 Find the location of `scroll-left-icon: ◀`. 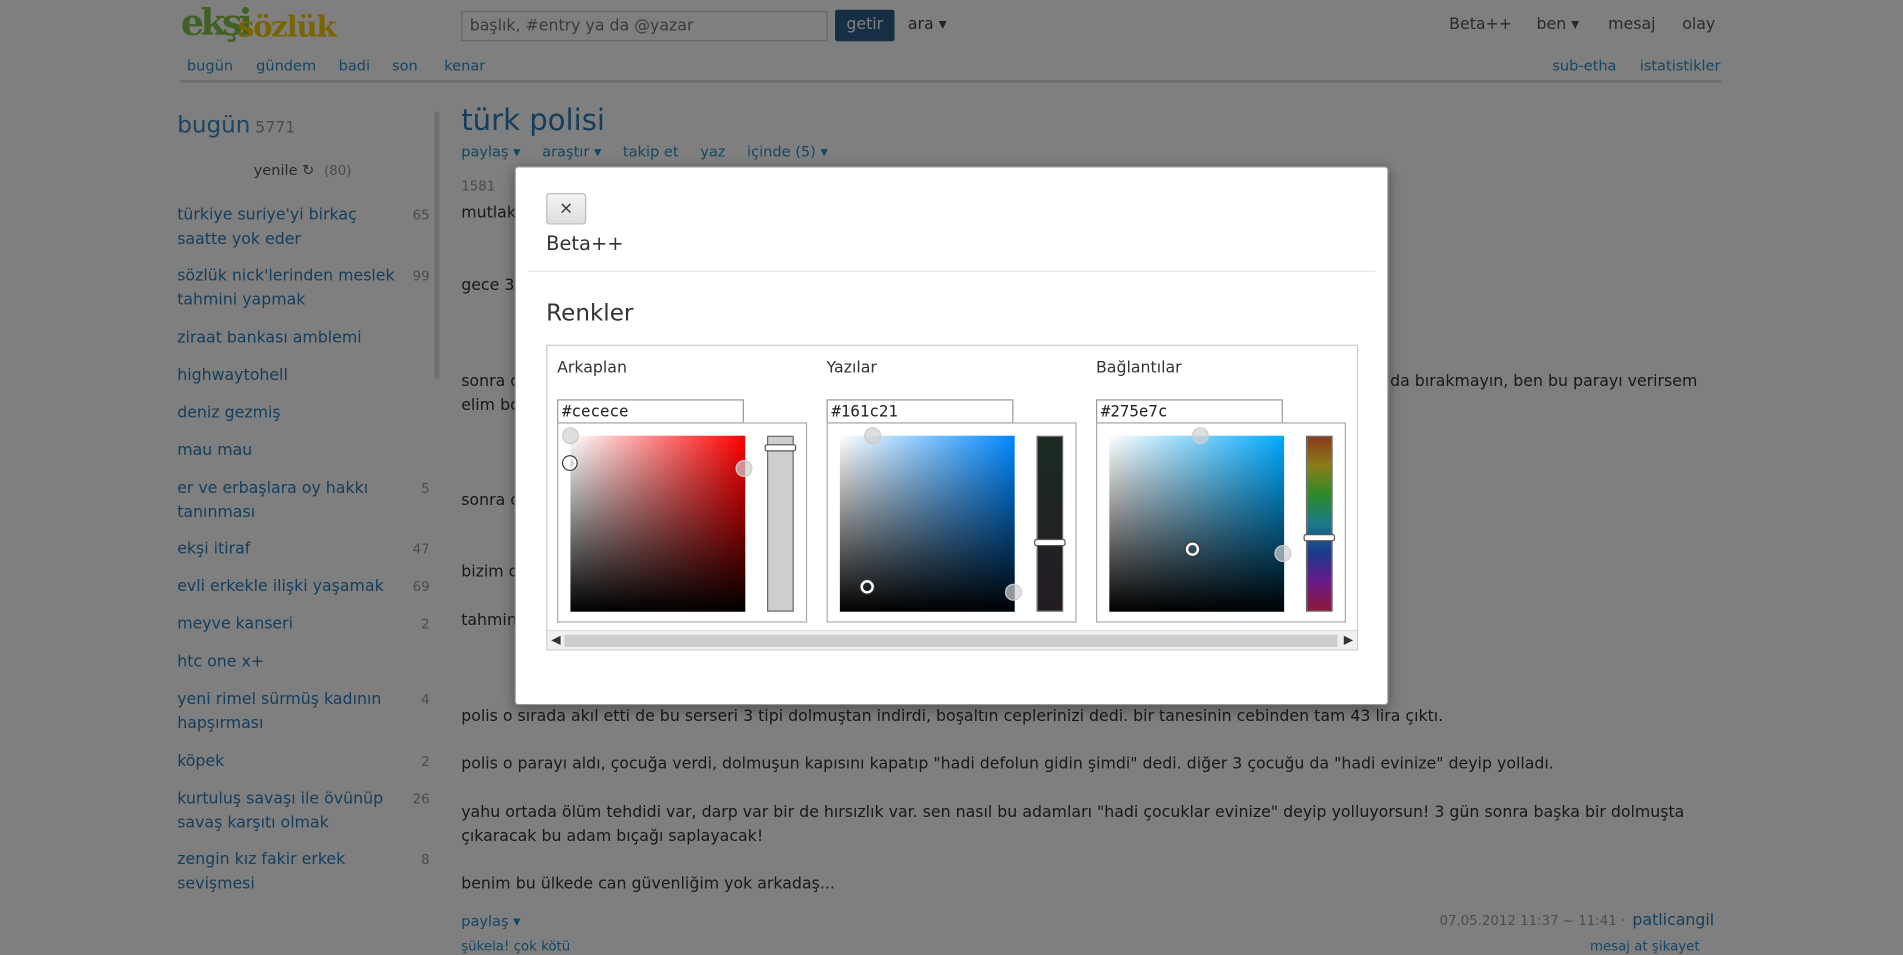

scroll-left-icon: ◀ is located at coordinates (555, 640).